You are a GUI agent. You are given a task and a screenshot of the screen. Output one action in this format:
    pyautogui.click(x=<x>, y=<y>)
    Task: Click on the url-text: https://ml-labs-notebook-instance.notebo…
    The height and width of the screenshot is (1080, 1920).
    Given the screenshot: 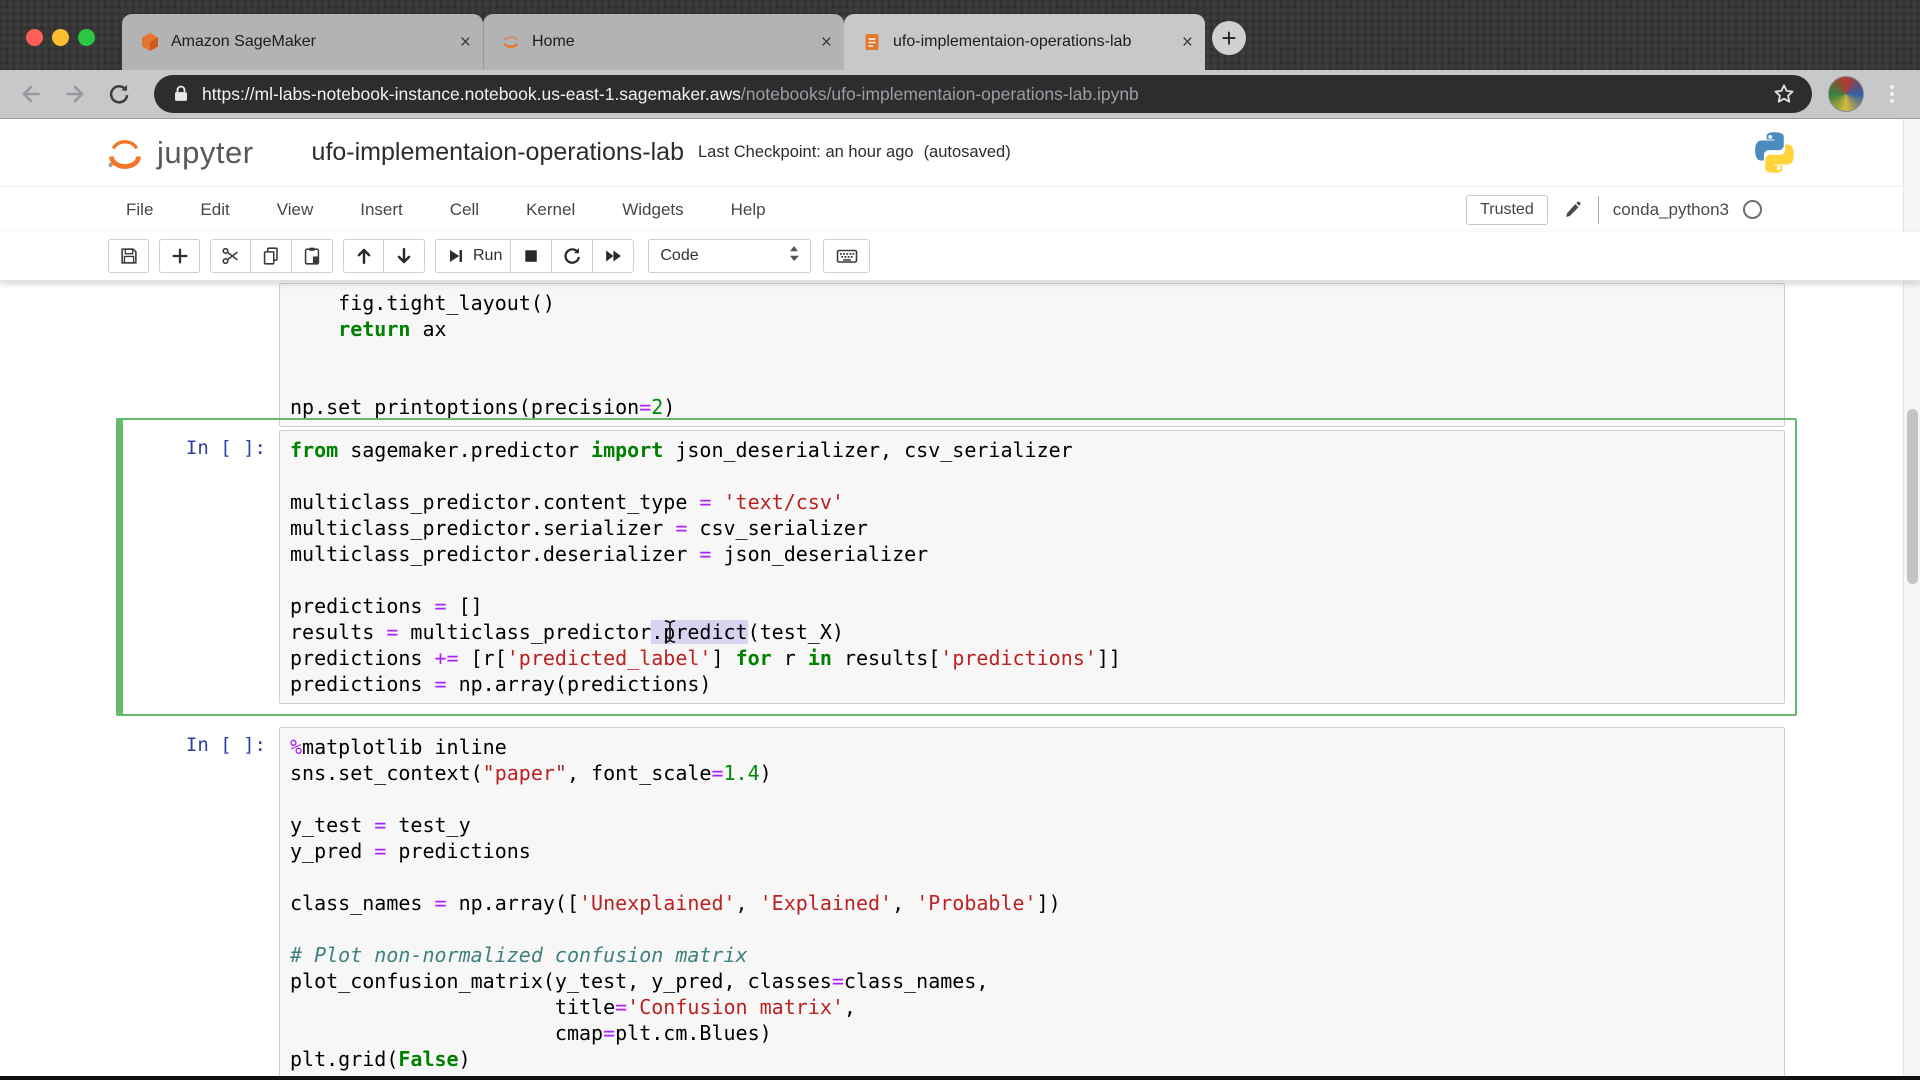 What is the action you would take?
    pyautogui.click(x=670, y=94)
    